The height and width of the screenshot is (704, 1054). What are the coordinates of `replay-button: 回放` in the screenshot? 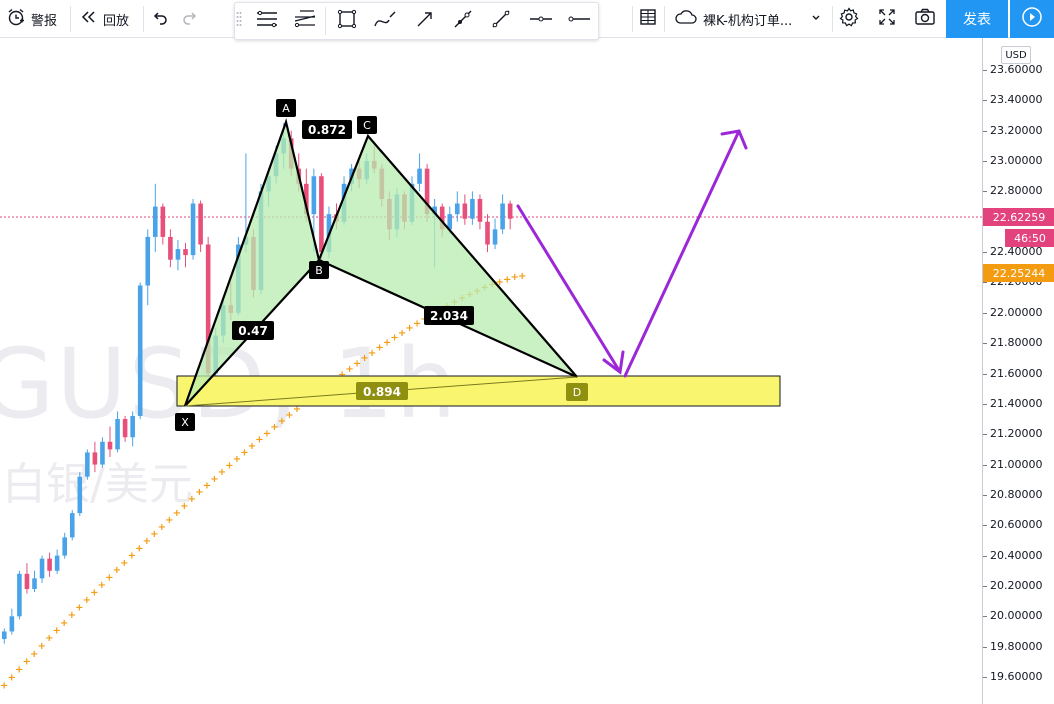 It's located at (104, 19).